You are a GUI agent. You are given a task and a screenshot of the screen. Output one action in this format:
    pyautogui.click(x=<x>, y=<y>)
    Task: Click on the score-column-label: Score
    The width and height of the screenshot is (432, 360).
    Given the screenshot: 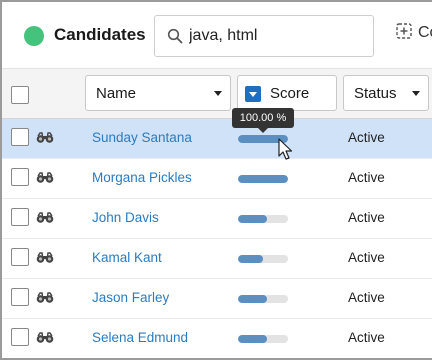 What is the action you would take?
    pyautogui.click(x=290, y=93)
    